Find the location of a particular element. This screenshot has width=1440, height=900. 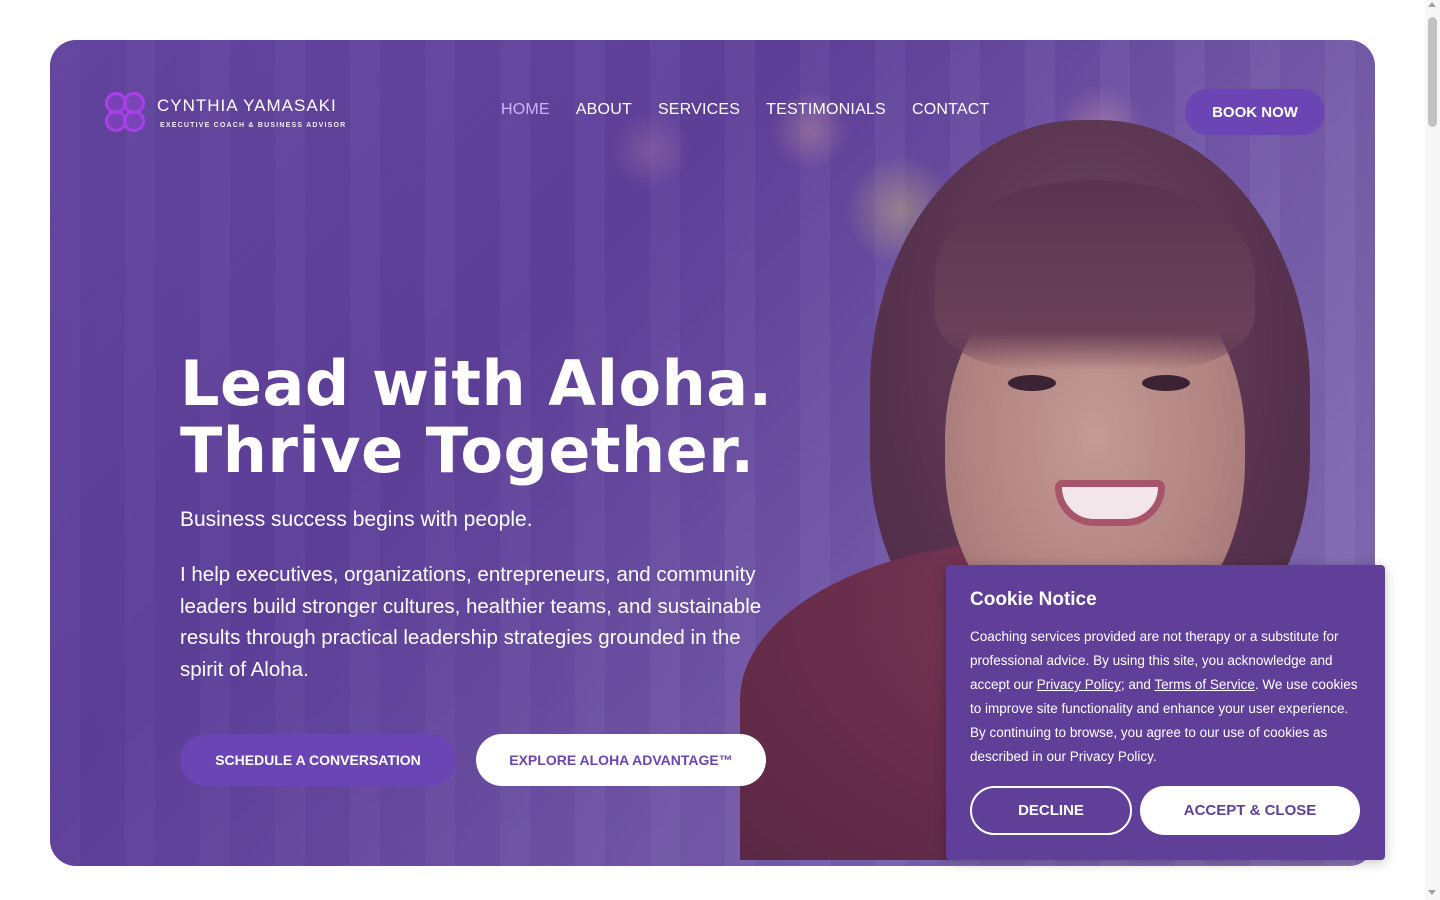

decline-button: DECLINE is located at coordinates (1051, 810).